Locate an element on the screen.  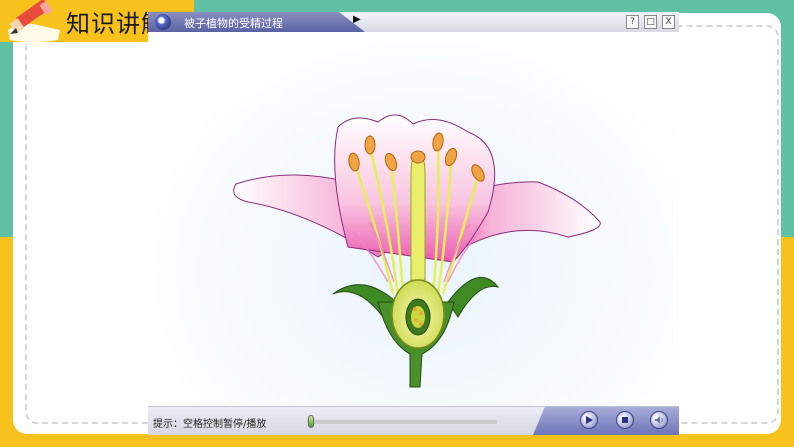
speaker-icon is located at coordinates (659, 420).